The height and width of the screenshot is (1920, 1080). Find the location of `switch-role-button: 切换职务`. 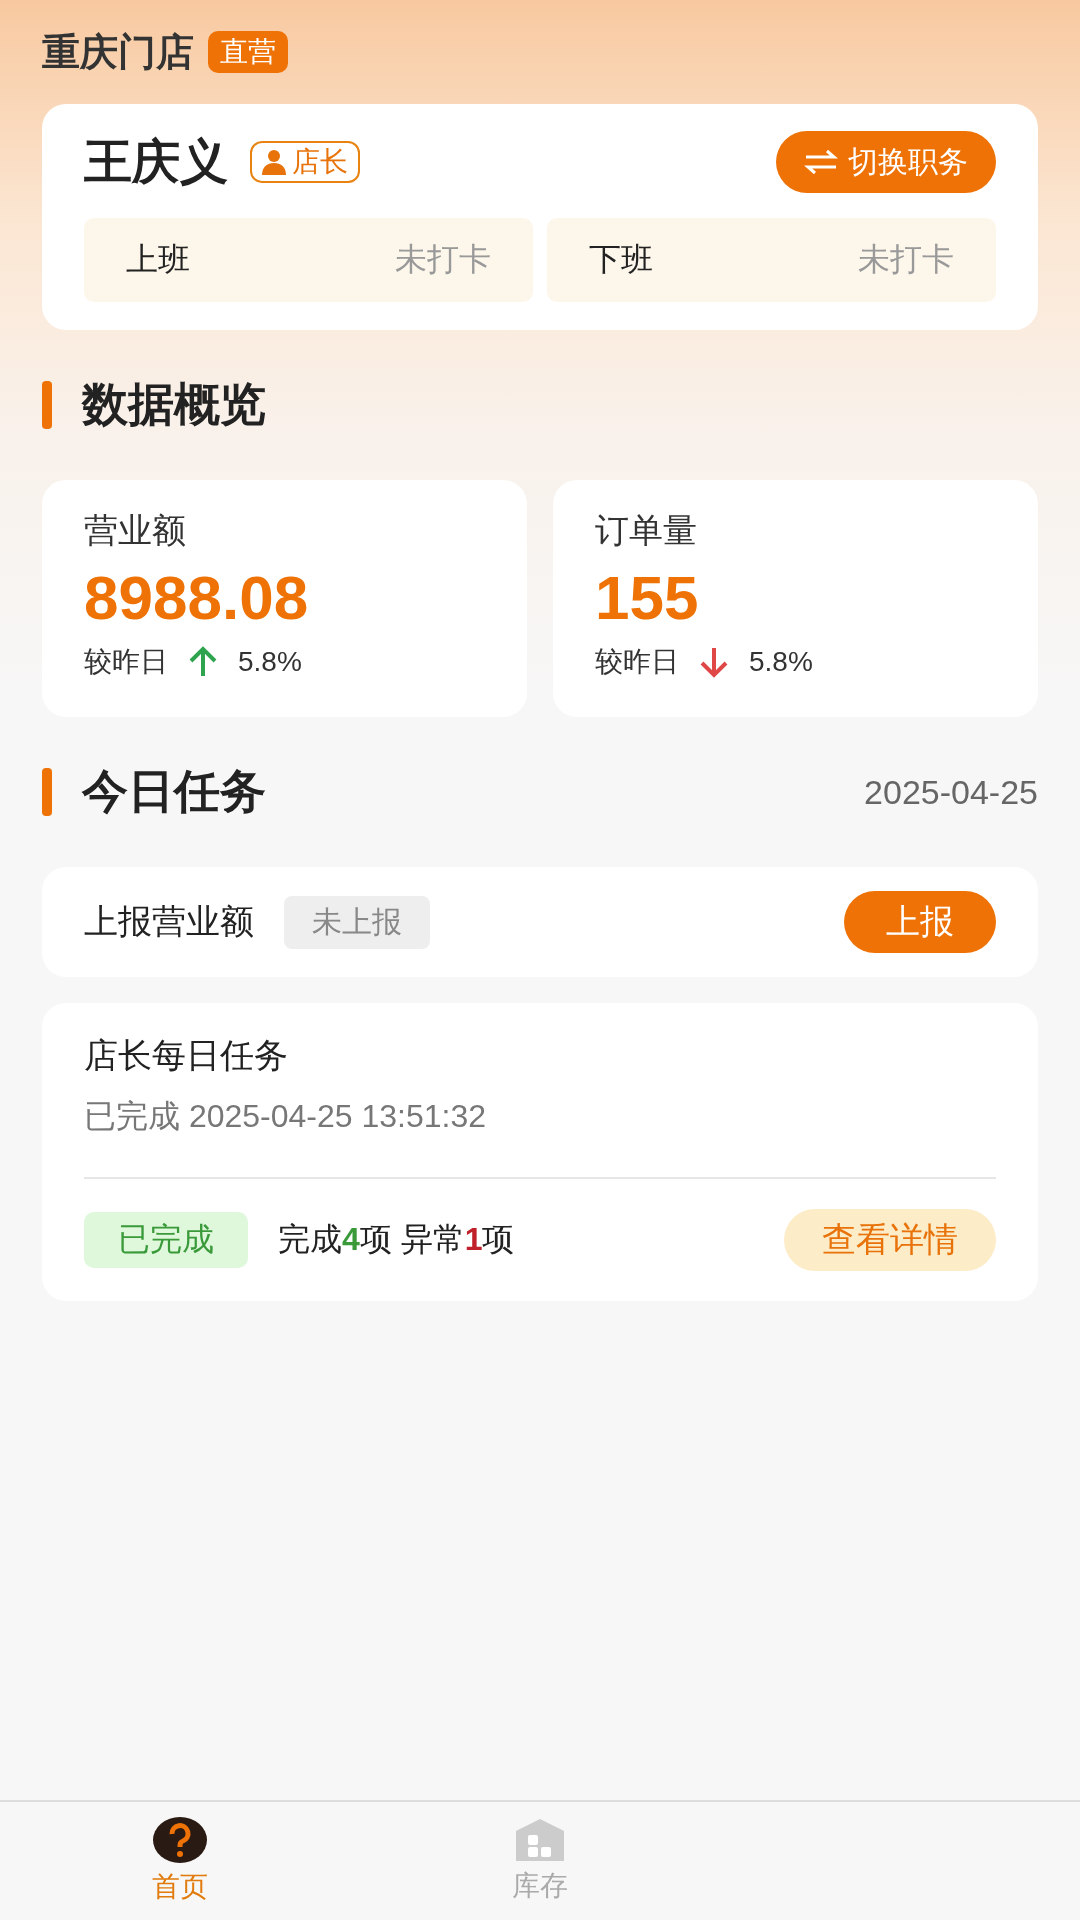

switch-role-button: 切换职务 is located at coordinates (886, 162).